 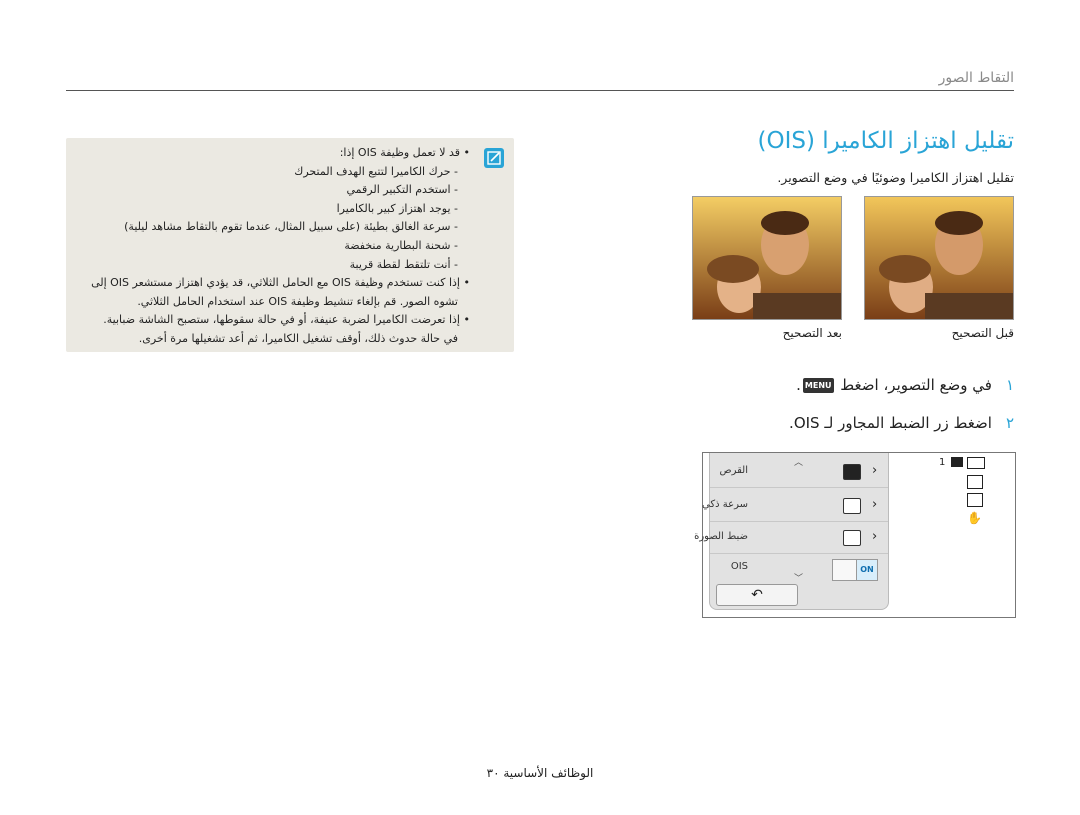 I want to click on ois-toggle: ON, so click(x=855, y=570).